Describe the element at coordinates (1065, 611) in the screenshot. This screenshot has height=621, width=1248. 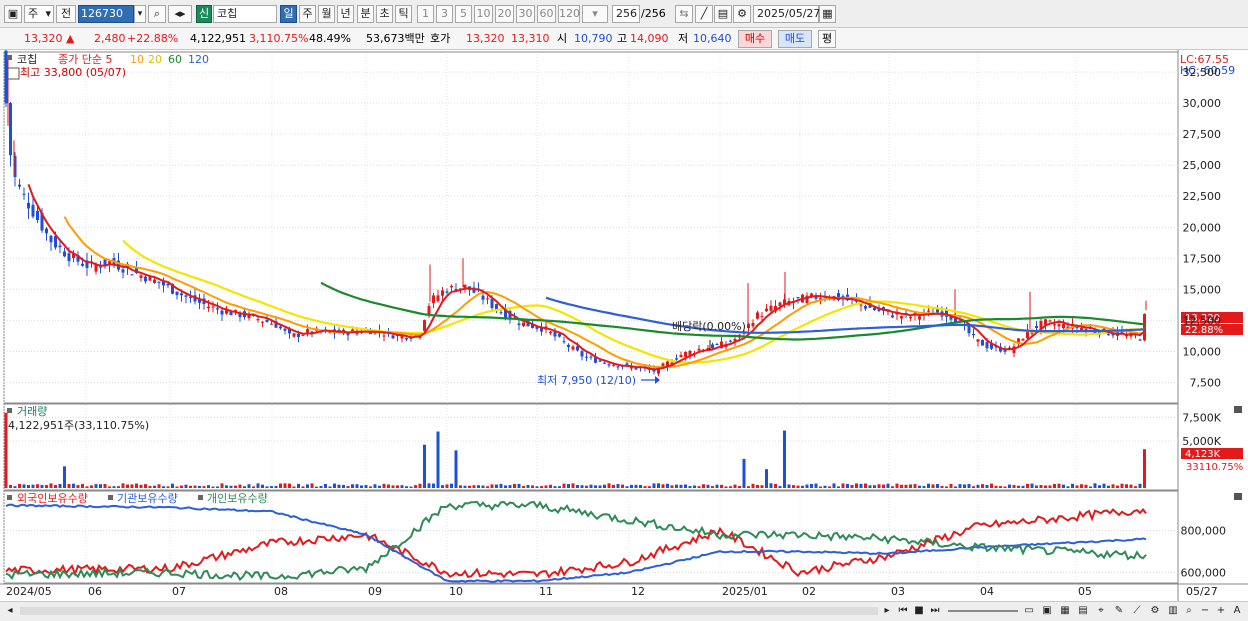
I see `layout-icon: ▦` at that location.